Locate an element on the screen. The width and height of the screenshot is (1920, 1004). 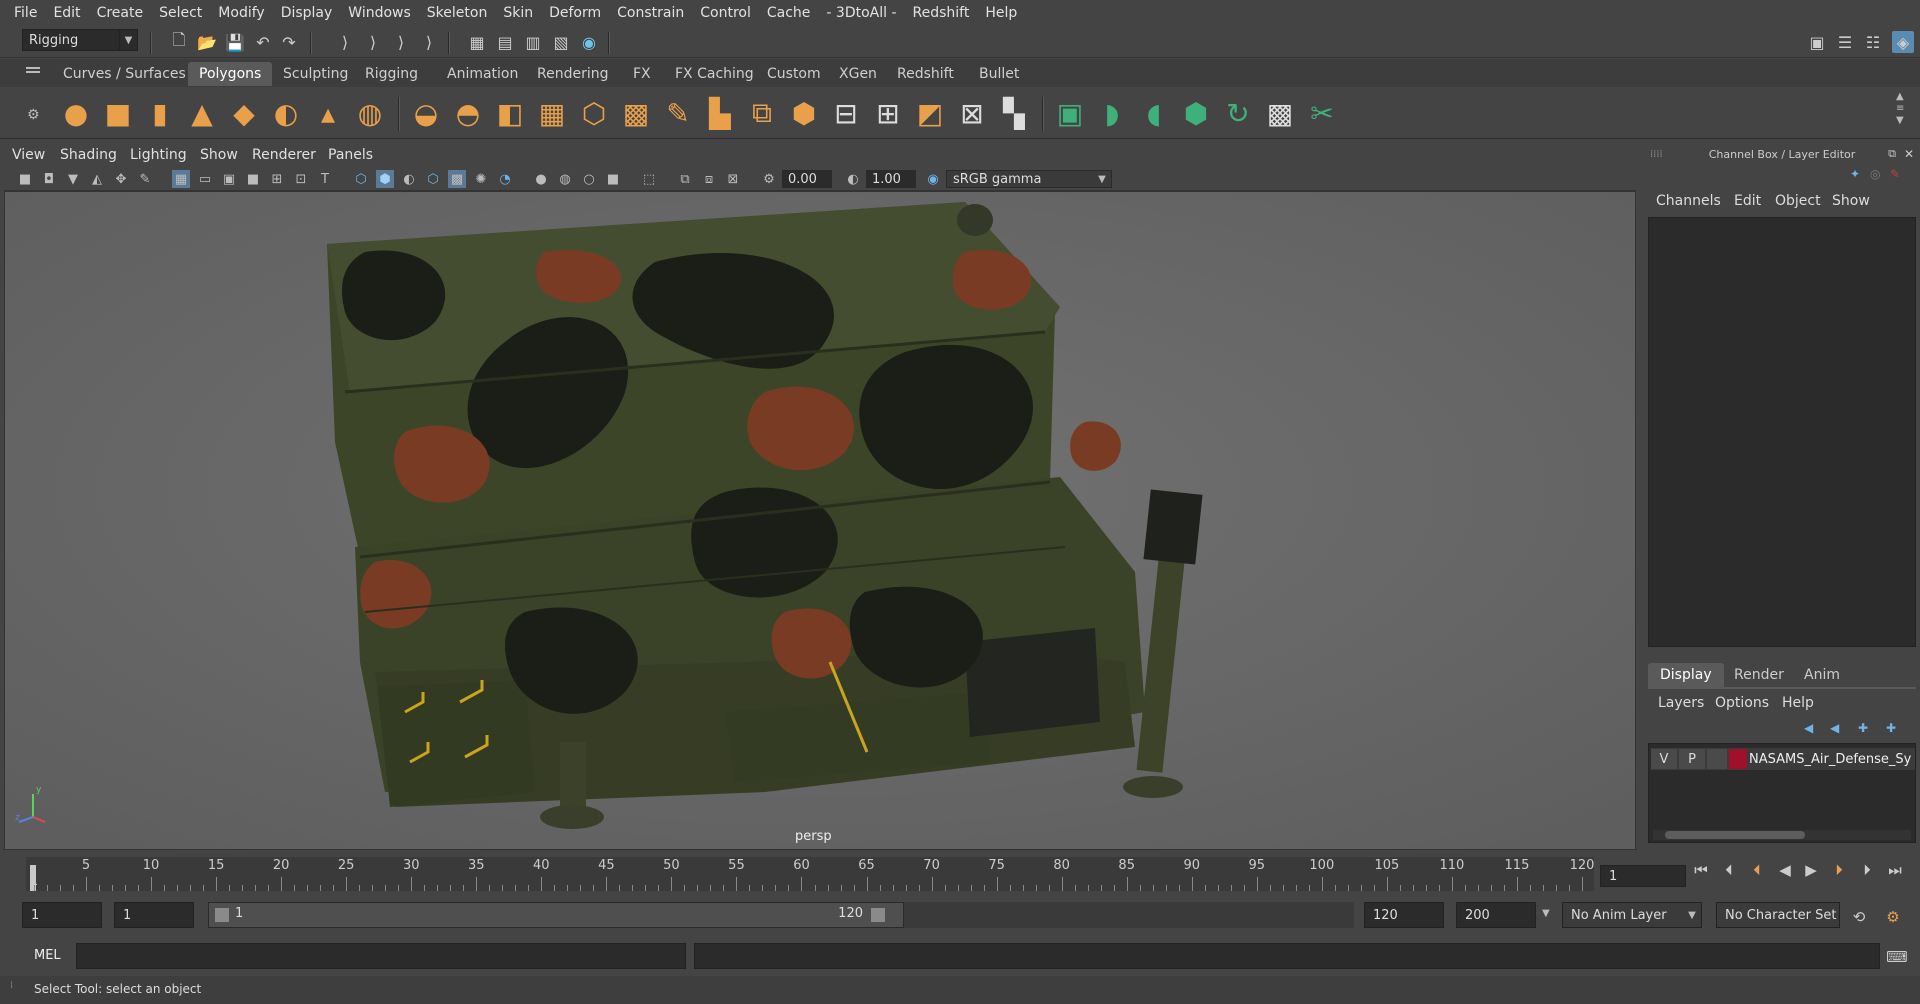
menu-cache: Cache is located at coordinates (789, 13).